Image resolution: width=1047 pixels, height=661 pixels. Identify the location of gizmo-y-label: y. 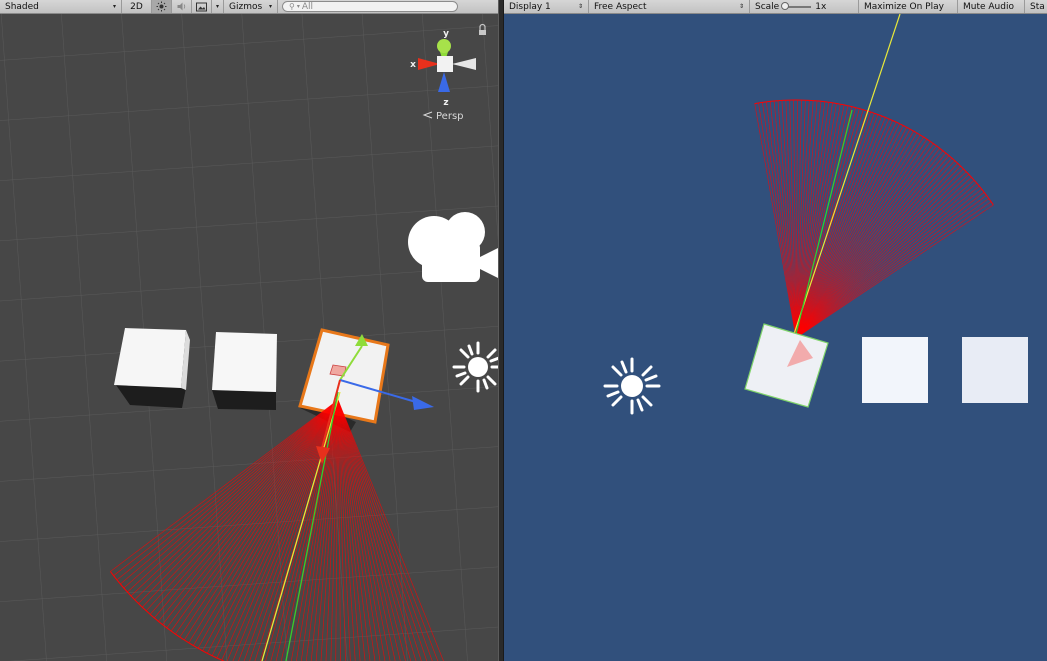
(446, 34).